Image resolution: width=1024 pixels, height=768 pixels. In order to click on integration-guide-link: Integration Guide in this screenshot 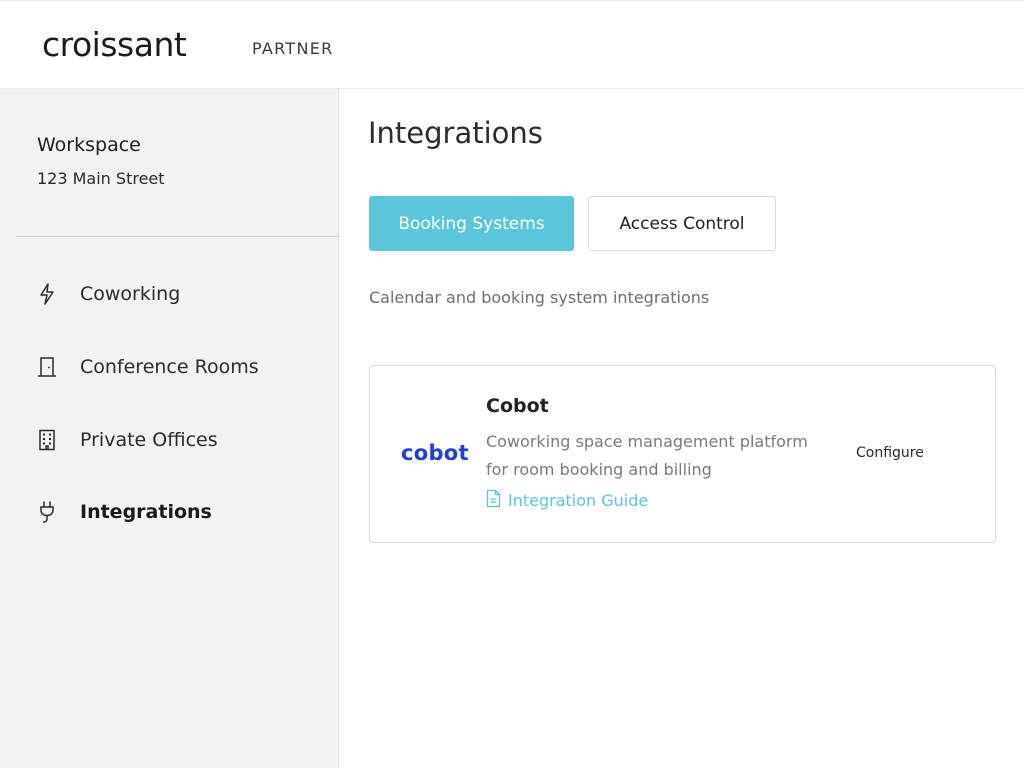, I will do `click(567, 500)`.